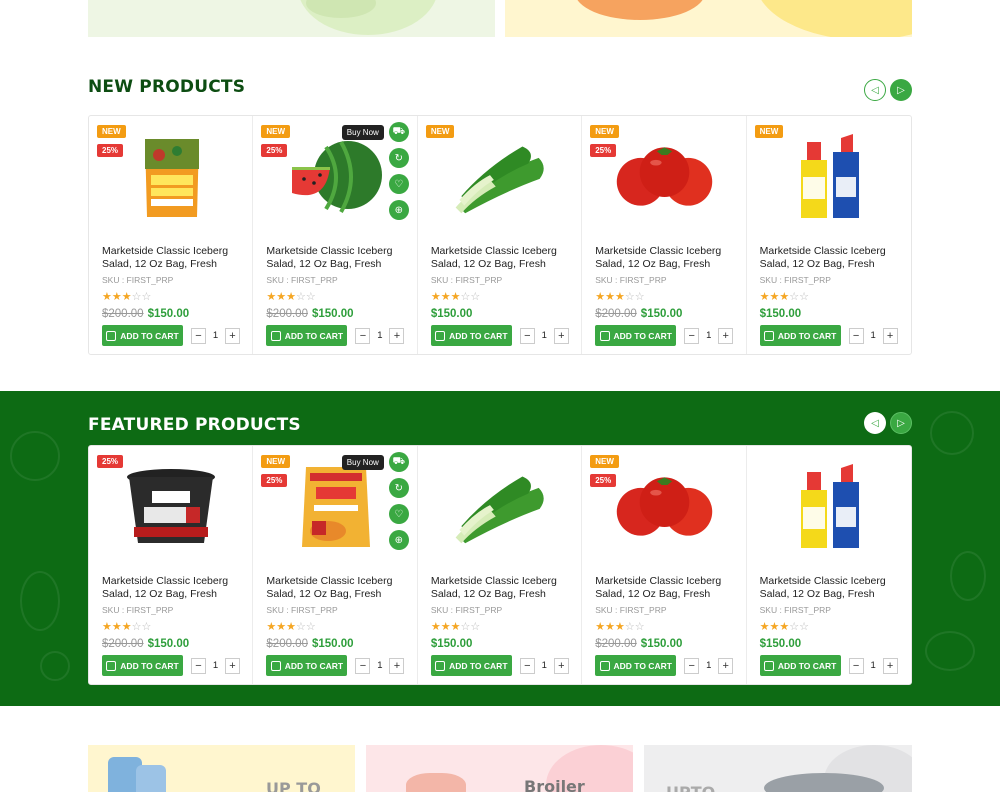  I want to click on product-image-muffin-cup, so click(171, 506).